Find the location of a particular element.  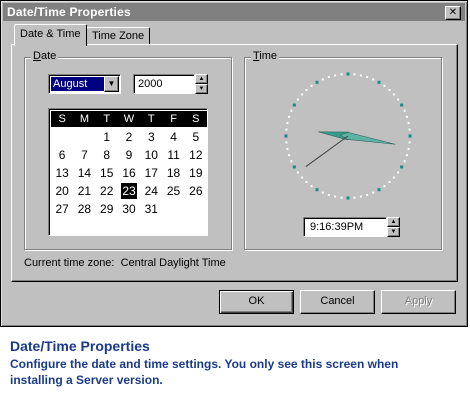

month-dropdown-button: ▼ is located at coordinates (111, 84).